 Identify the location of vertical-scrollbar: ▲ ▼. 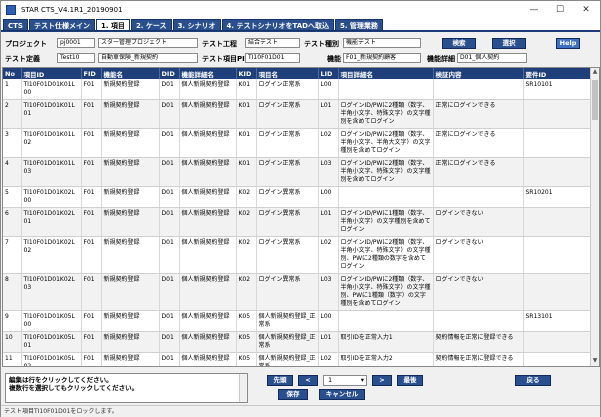
(594, 217).